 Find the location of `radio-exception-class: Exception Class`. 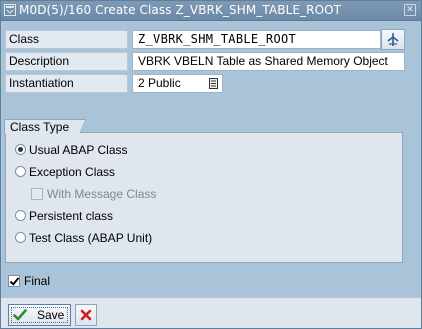

radio-exception-class: Exception Class is located at coordinates (65, 172).